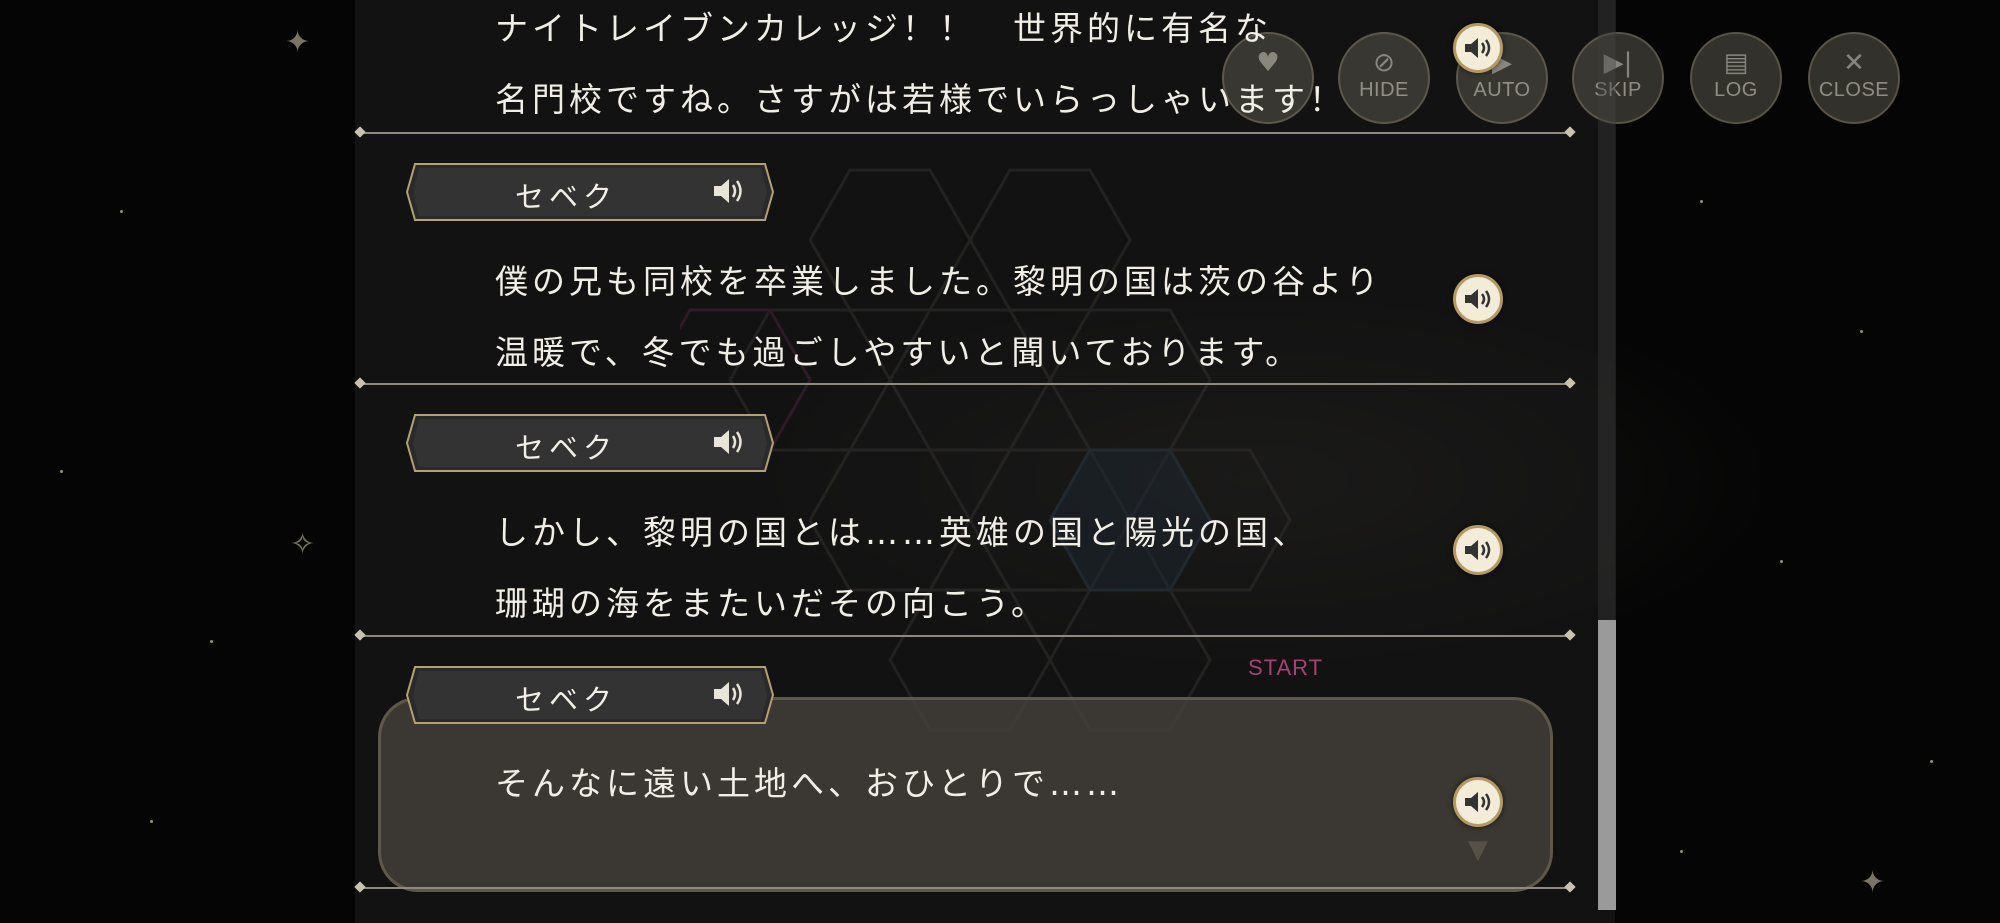  I want to click on dialogue-line: 僕の兄も同校を卒業しました。黎明の国は茨の谷より, so click(939, 281).